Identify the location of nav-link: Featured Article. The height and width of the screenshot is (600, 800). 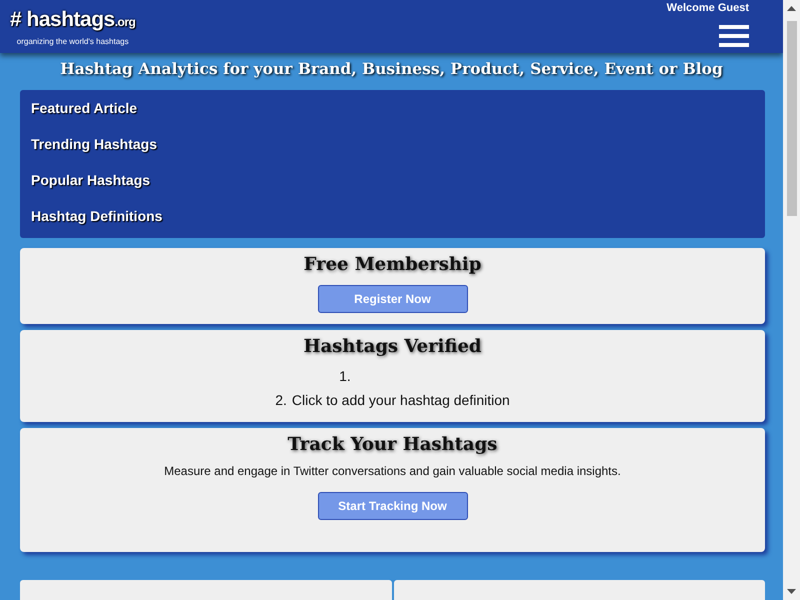
(392, 110).